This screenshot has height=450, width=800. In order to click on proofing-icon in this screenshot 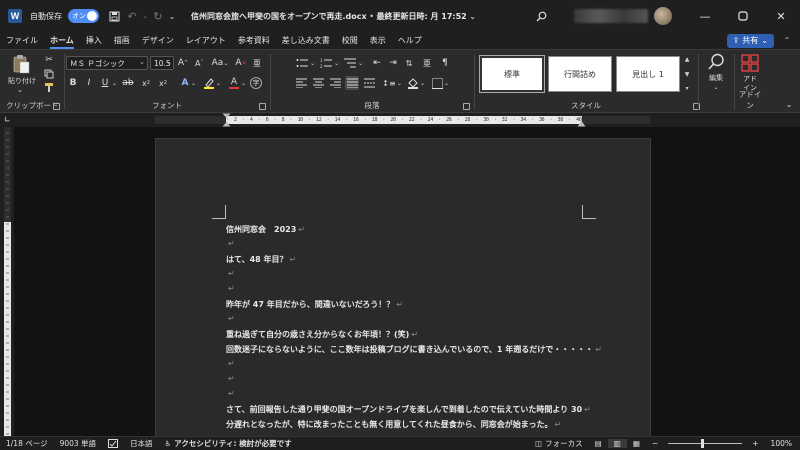, I will do `click(113, 443)`.